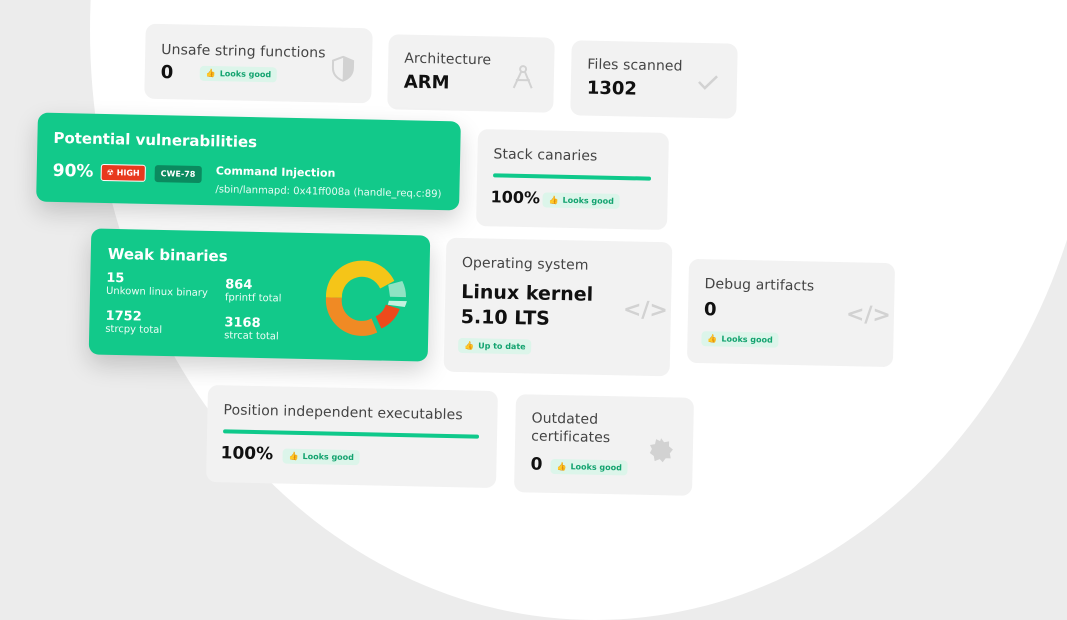  I want to click on card-title: Unsafe string functions, so click(243, 51).